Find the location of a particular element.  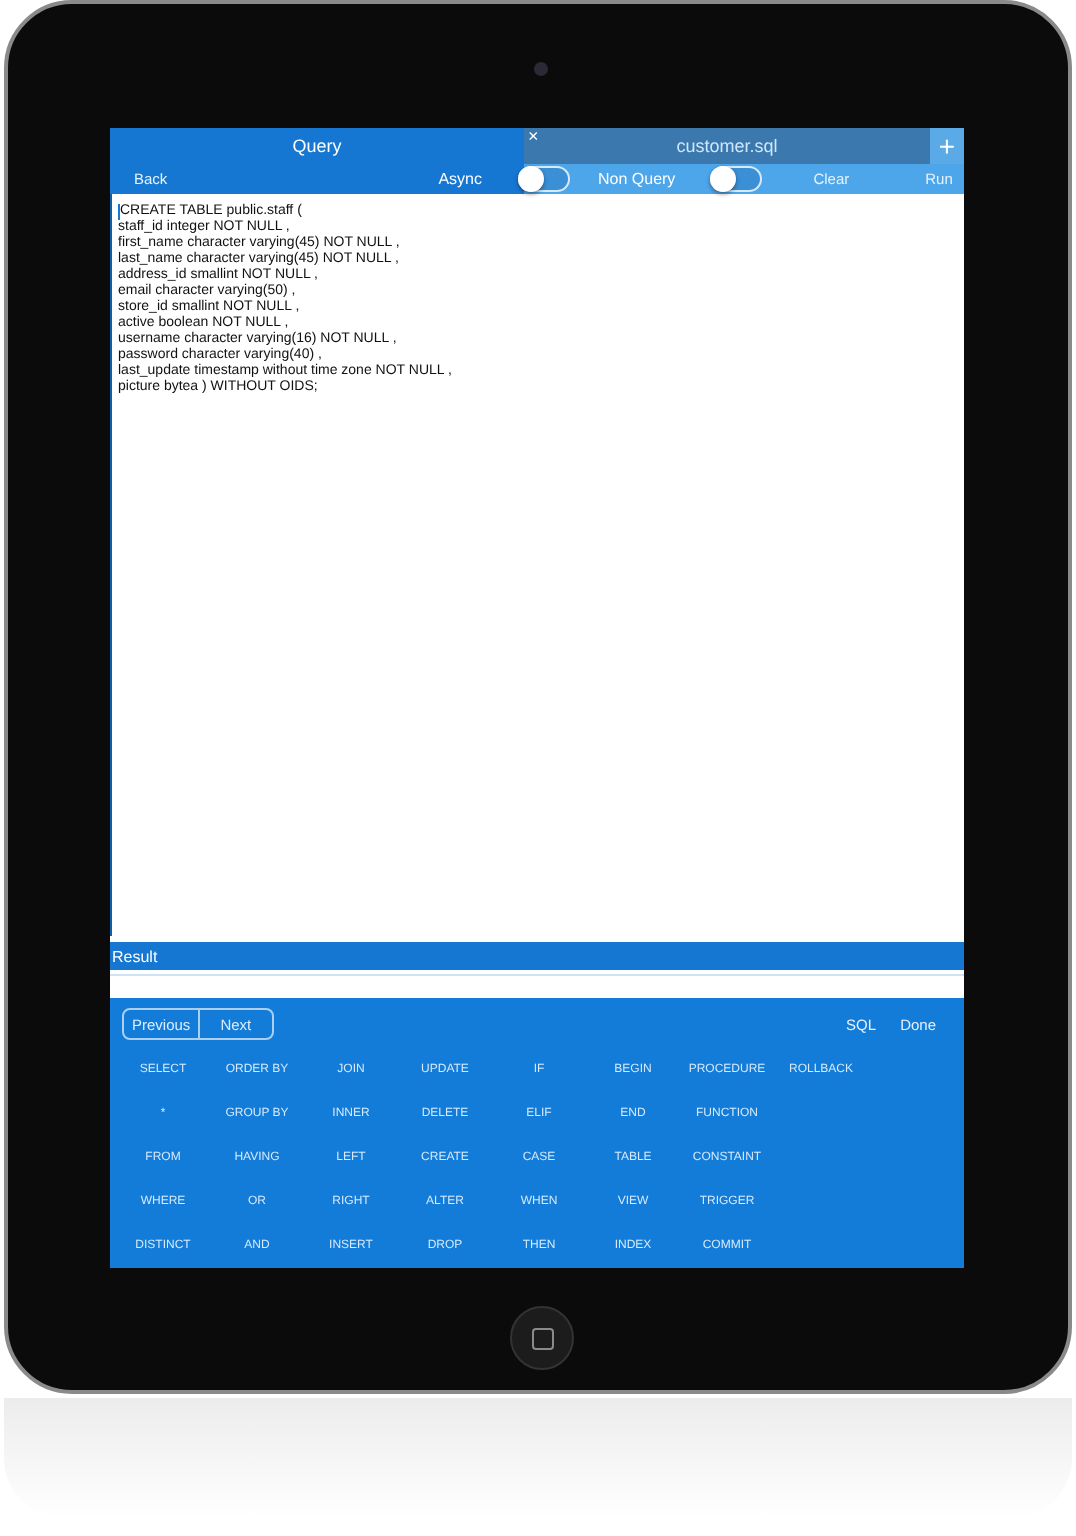

screen-title: Query is located at coordinates (317, 146).